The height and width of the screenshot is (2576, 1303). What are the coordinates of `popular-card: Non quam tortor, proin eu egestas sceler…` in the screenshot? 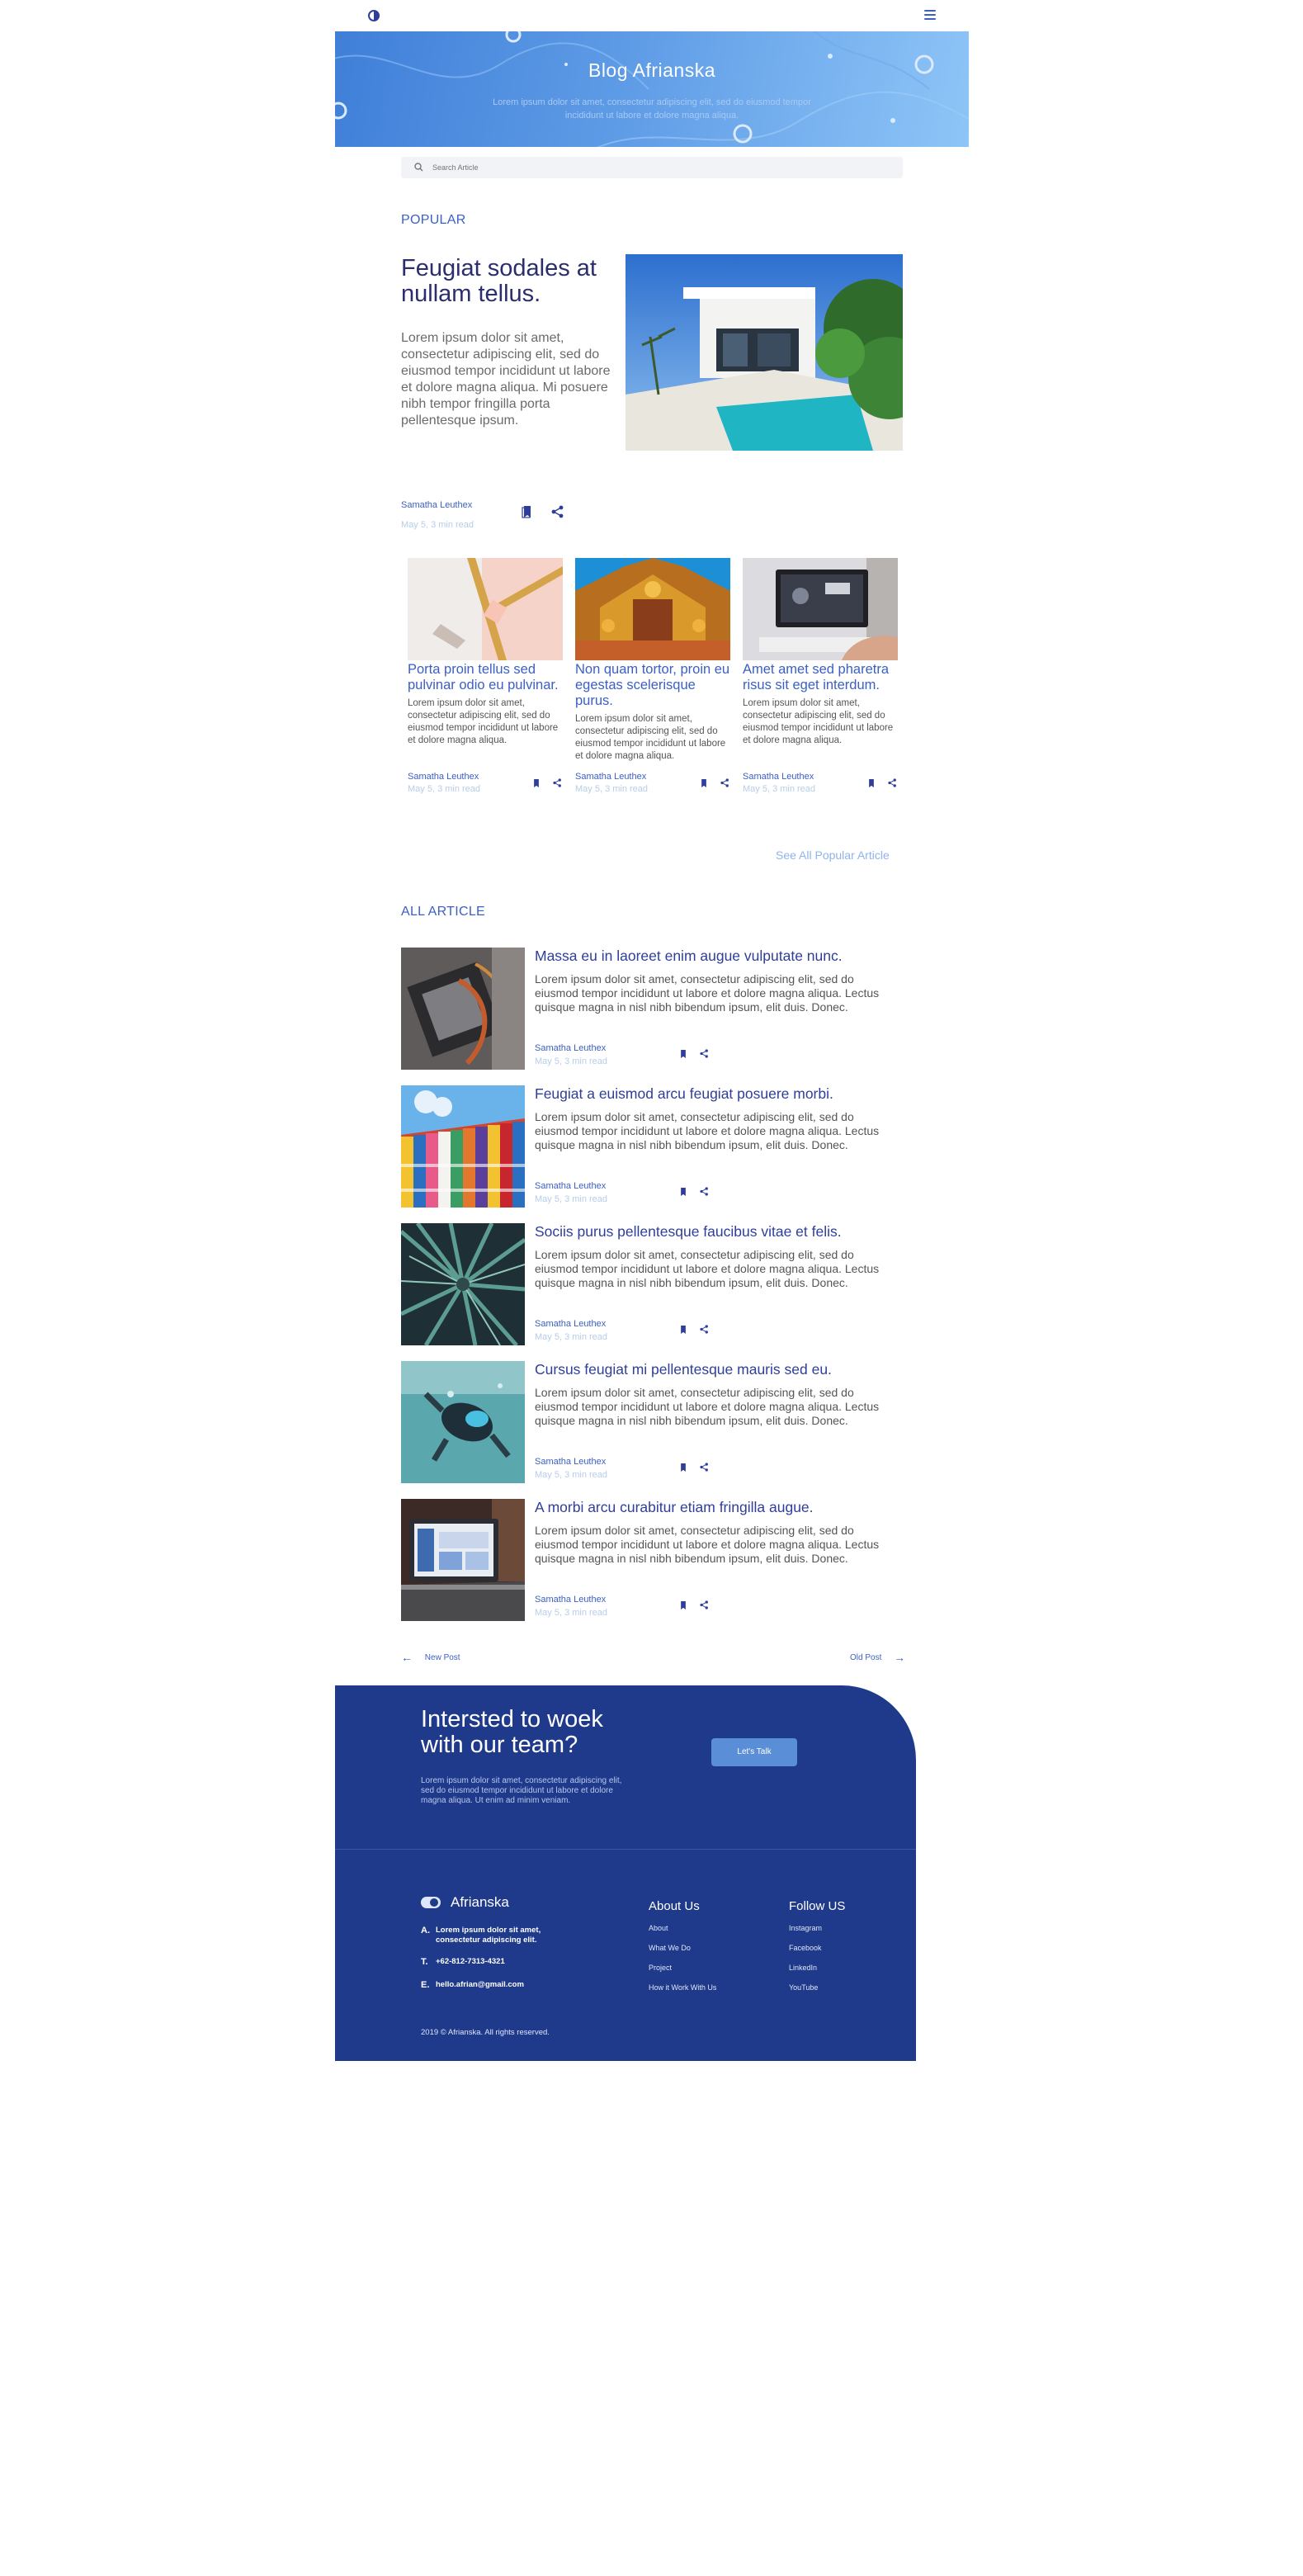 It's located at (652, 660).